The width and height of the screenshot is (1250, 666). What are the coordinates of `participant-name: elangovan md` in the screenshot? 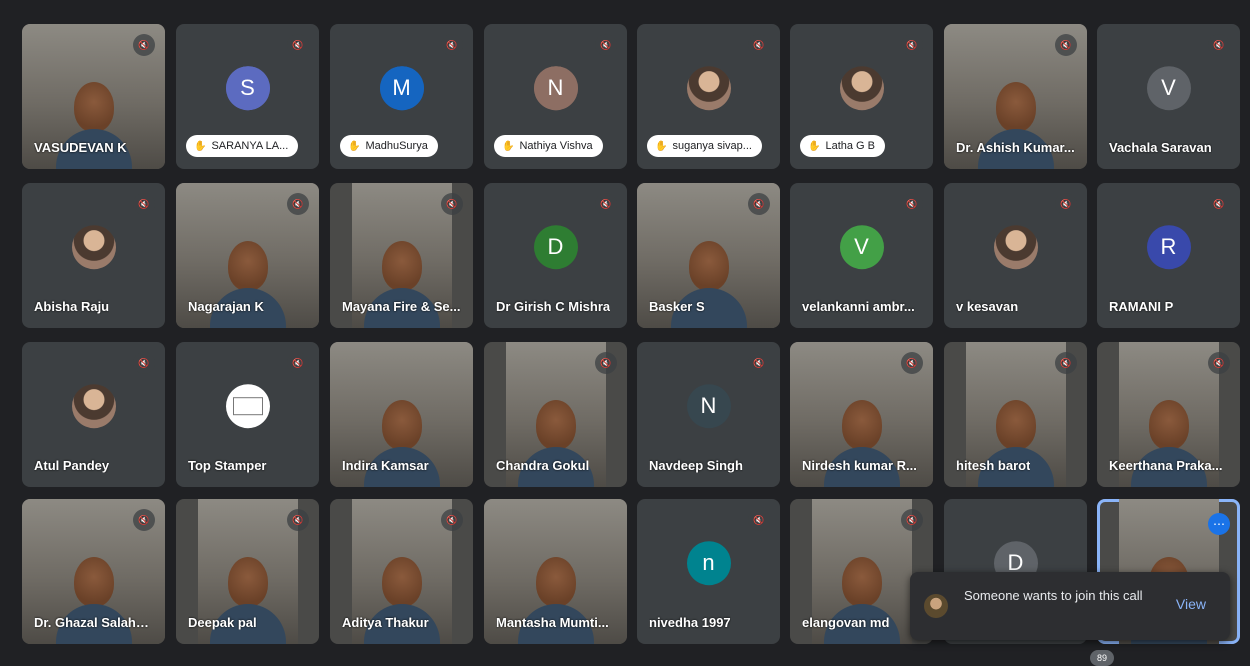 It's located at (846, 622).